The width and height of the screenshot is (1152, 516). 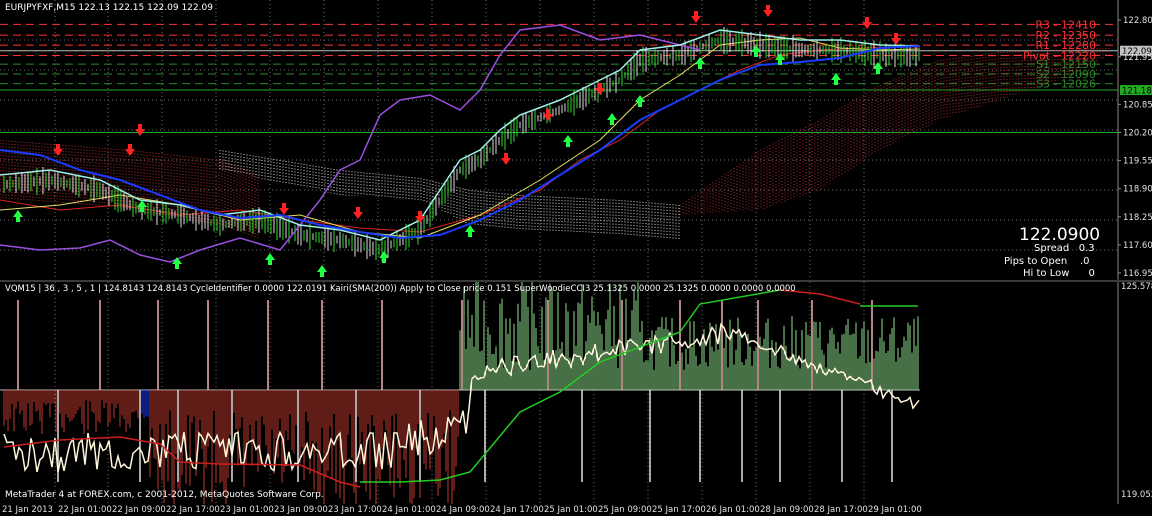 I want to click on chart-ohlc: 122.13 122.15 122.09 122.09, so click(x=145, y=8).